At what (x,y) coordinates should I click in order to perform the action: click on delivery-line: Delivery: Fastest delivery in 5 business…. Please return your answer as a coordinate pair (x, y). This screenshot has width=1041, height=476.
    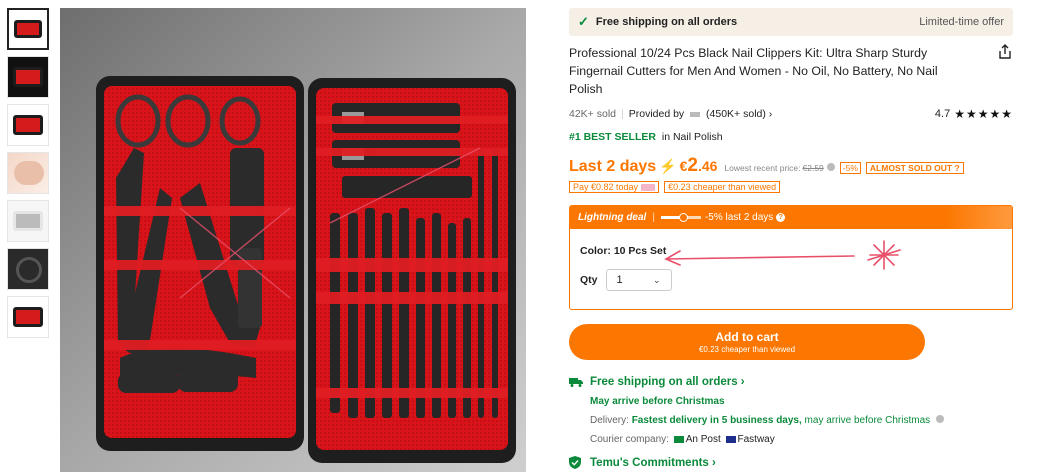
    Looking at the image, I should click on (801, 420).